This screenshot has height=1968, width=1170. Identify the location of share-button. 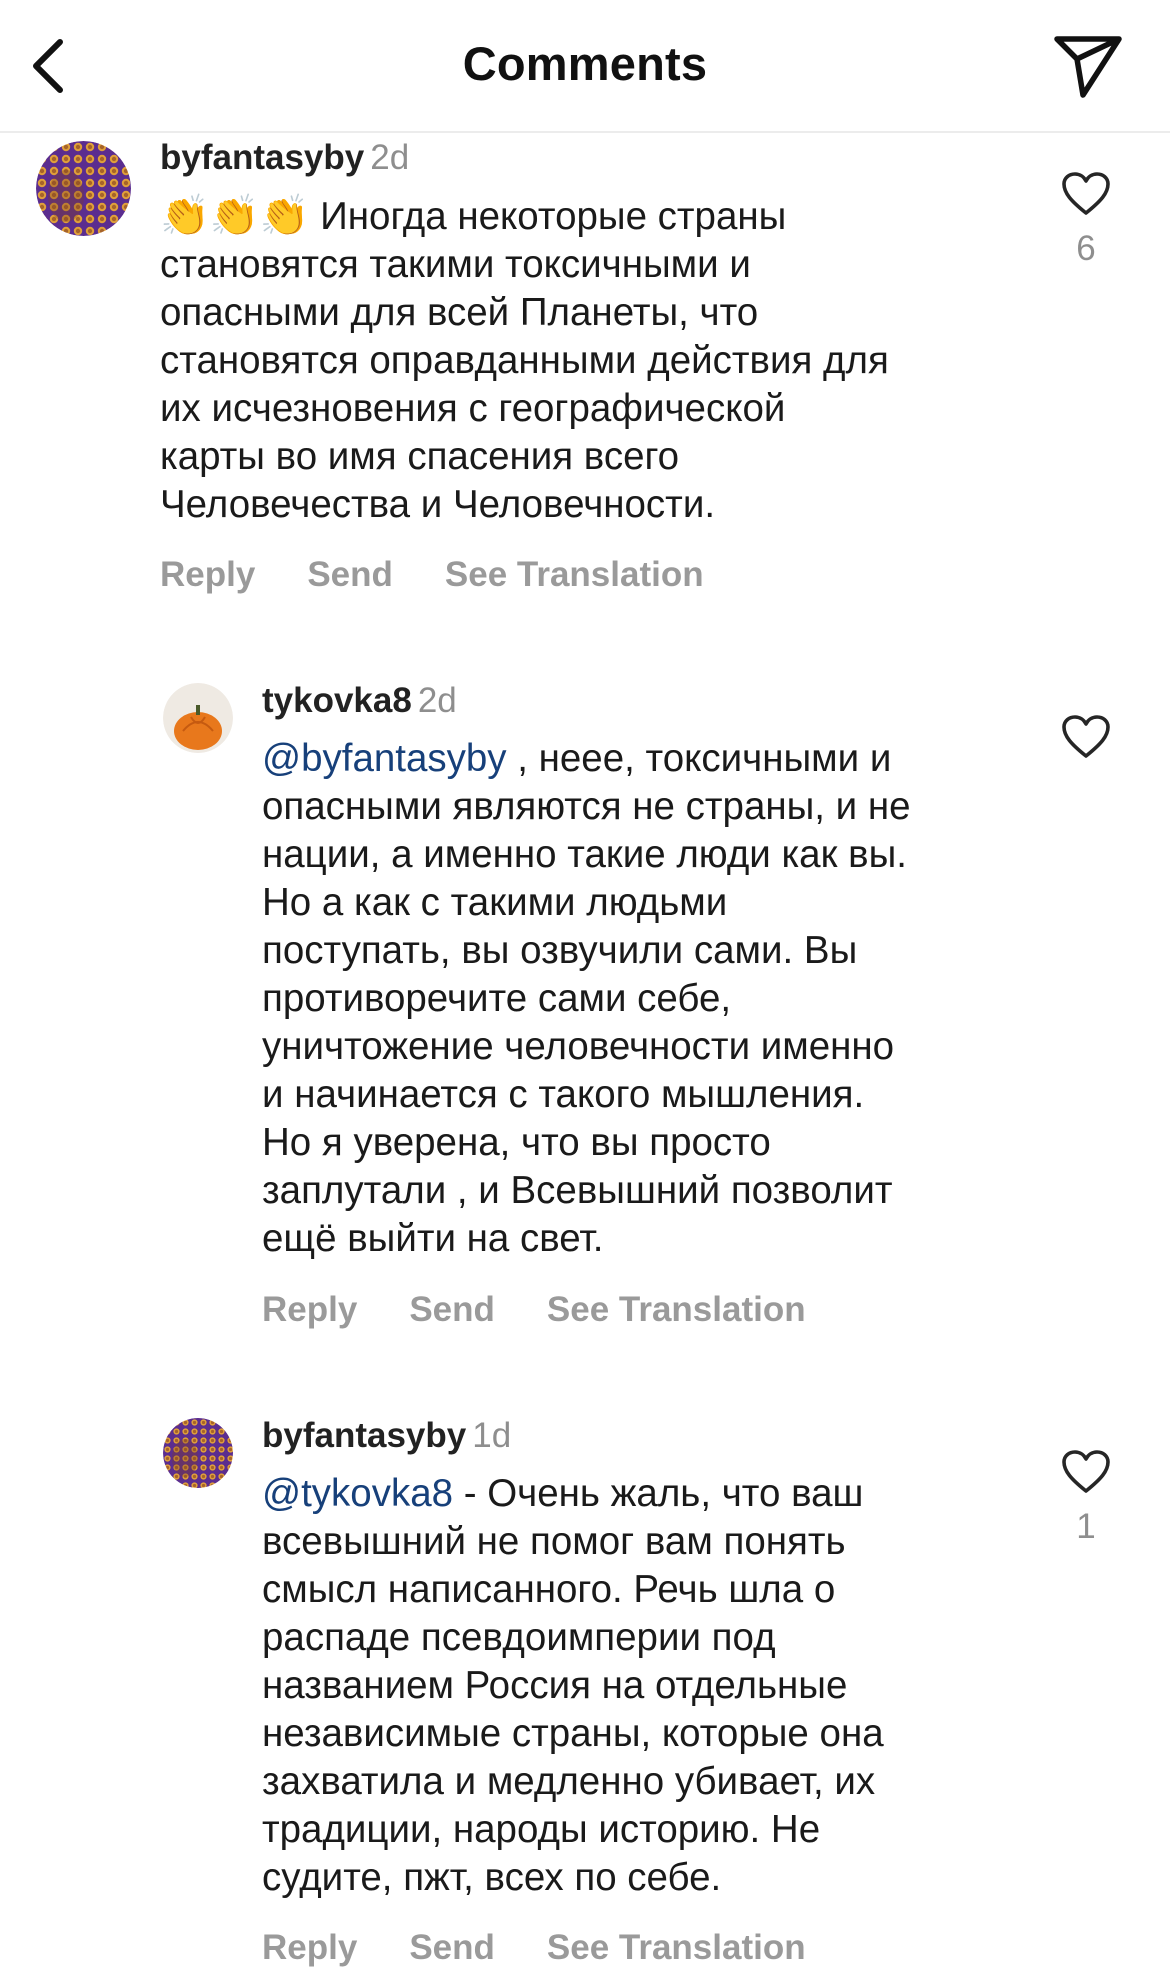
(1088, 66).